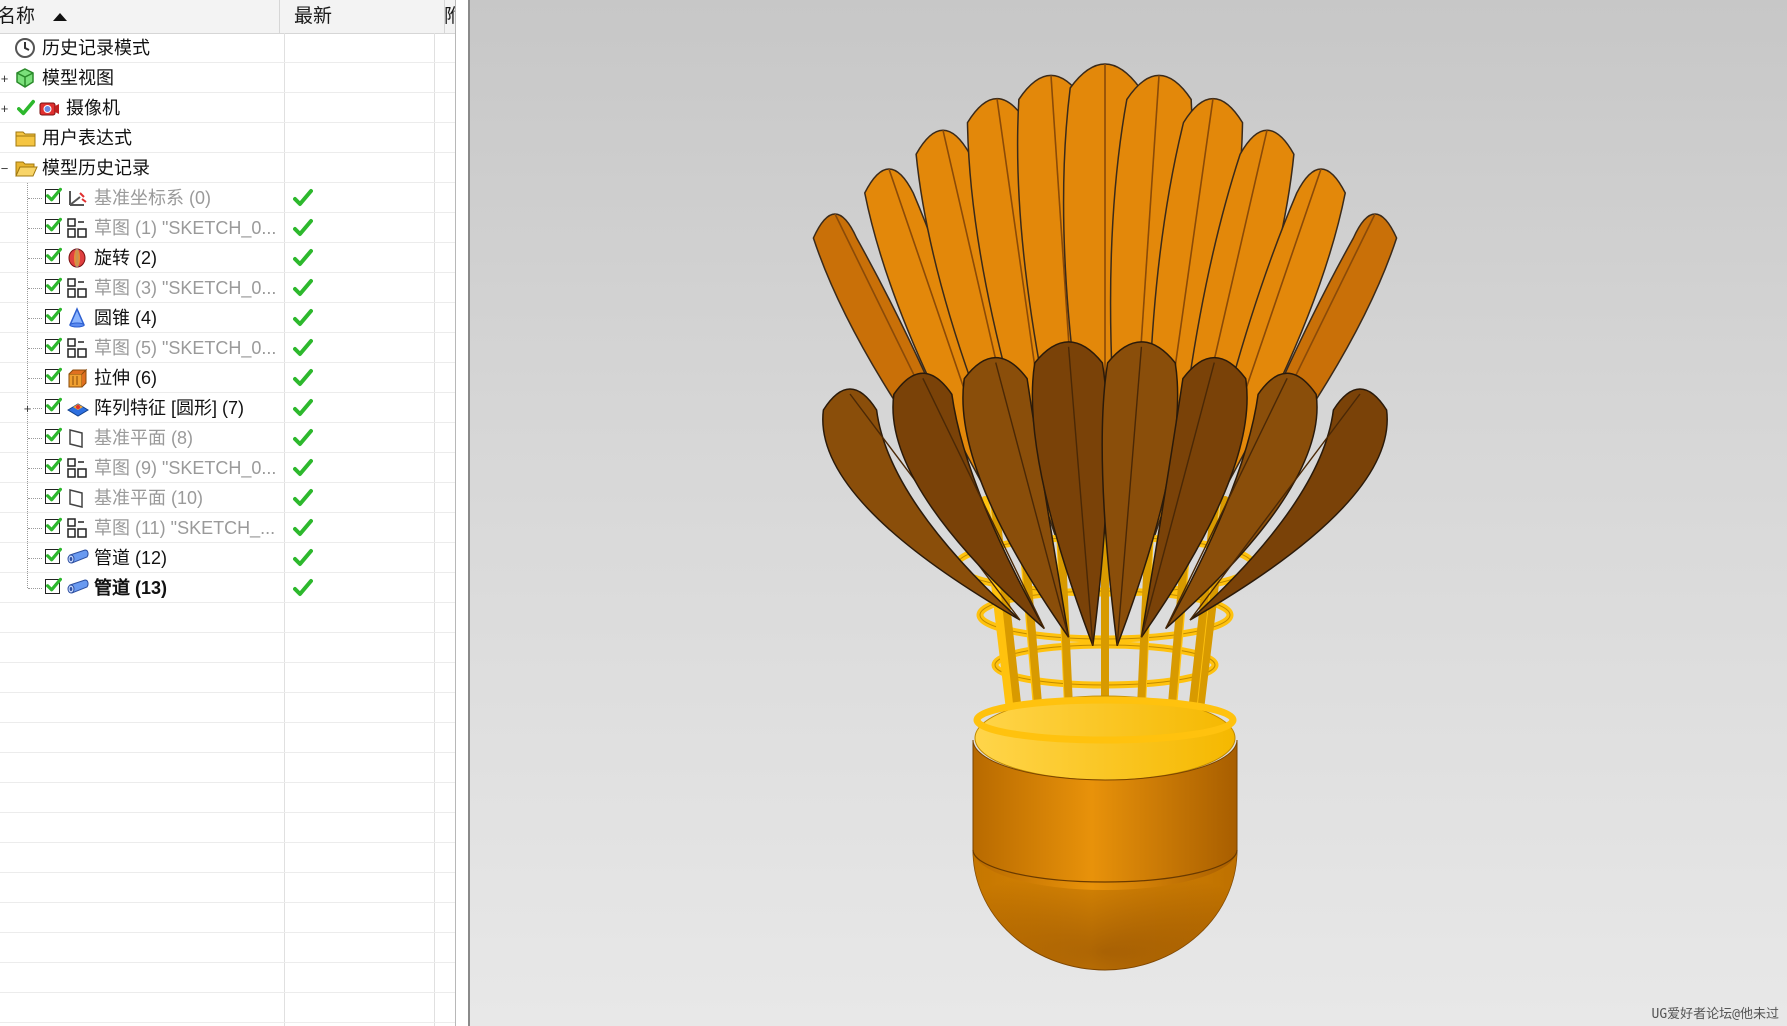 Image resolution: width=1787 pixels, height=1026 pixels. I want to click on feature-row: 基准平面 (8), so click(227, 438).